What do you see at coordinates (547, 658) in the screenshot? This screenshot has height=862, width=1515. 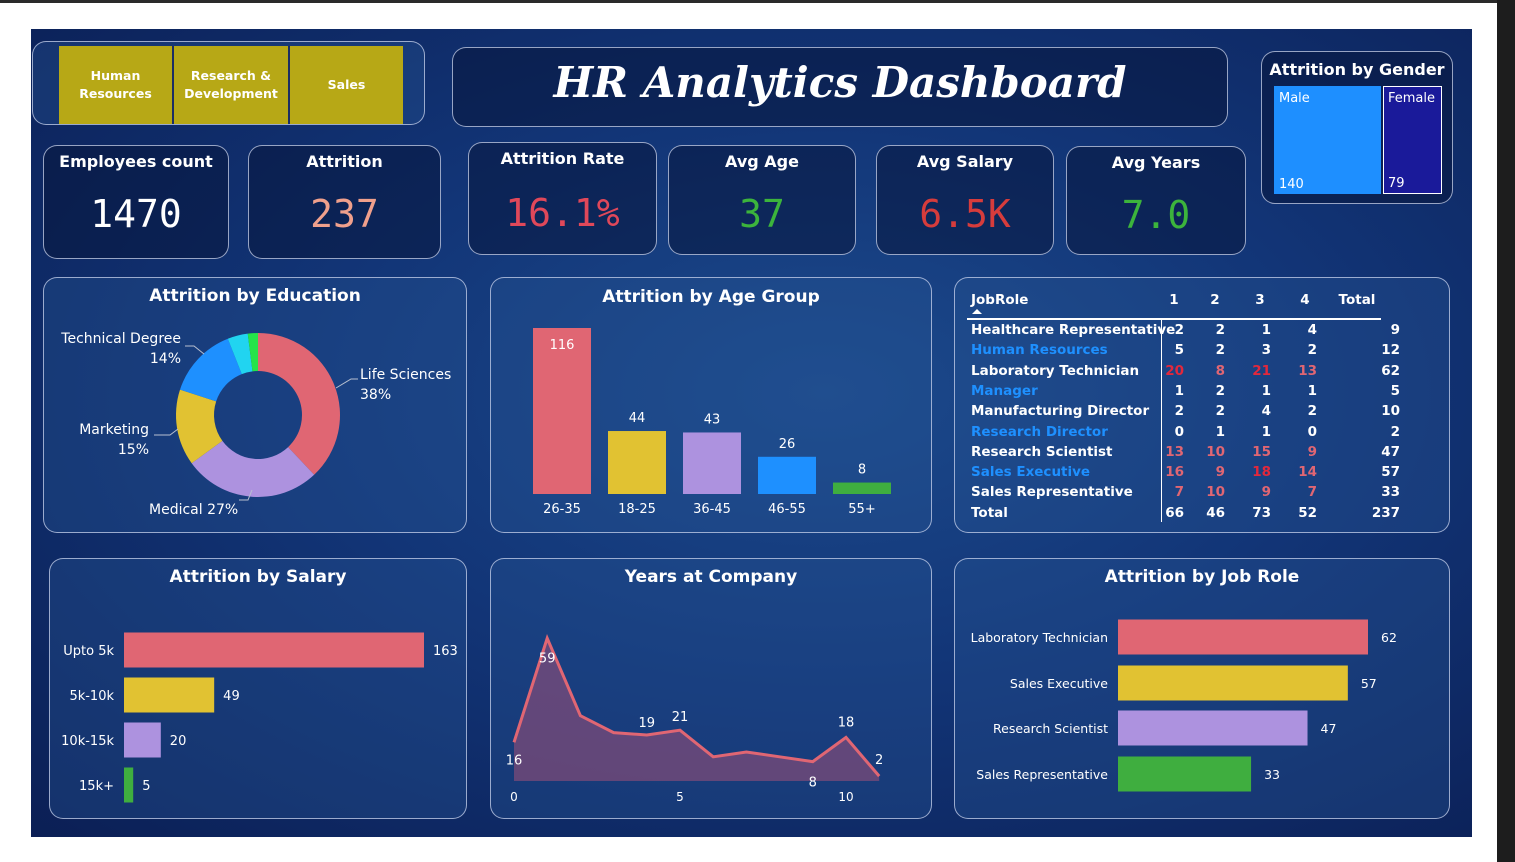 I see `years-data-label: 59` at bounding box center [547, 658].